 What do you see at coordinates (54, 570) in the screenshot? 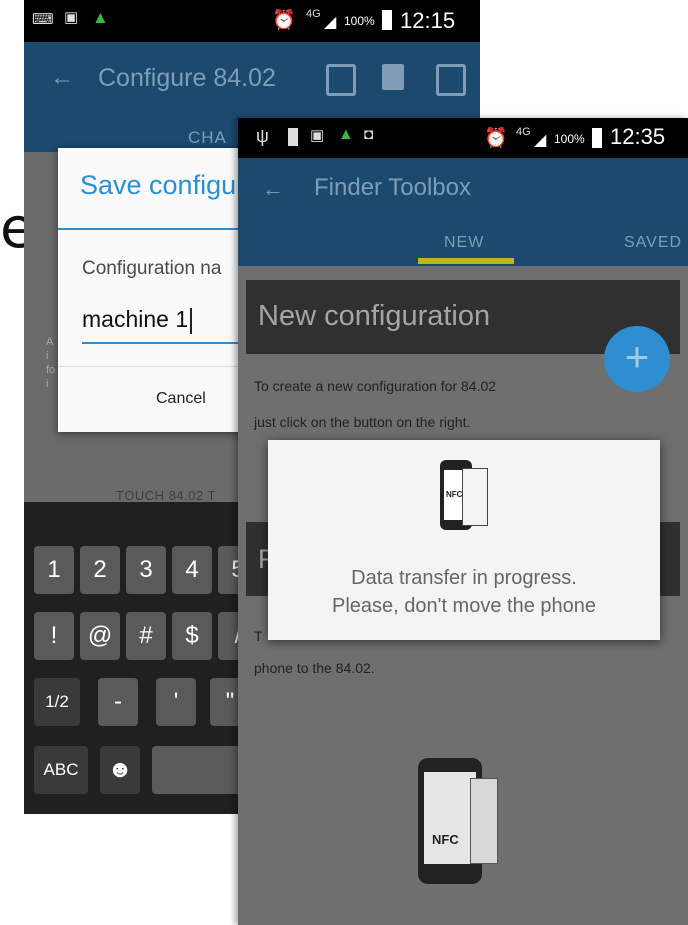
I see `key-1: 1` at bounding box center [54, 570].